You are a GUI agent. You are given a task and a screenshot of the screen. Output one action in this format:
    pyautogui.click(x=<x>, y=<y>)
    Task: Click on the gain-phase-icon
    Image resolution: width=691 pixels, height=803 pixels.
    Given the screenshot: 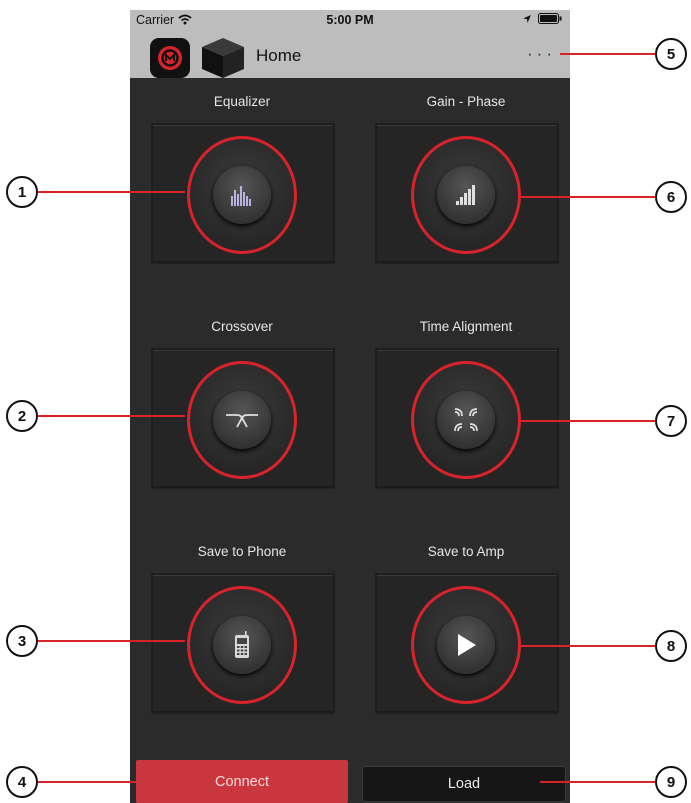 What is the action you would take?
    pyautogui.click(x=465, y=195)
    